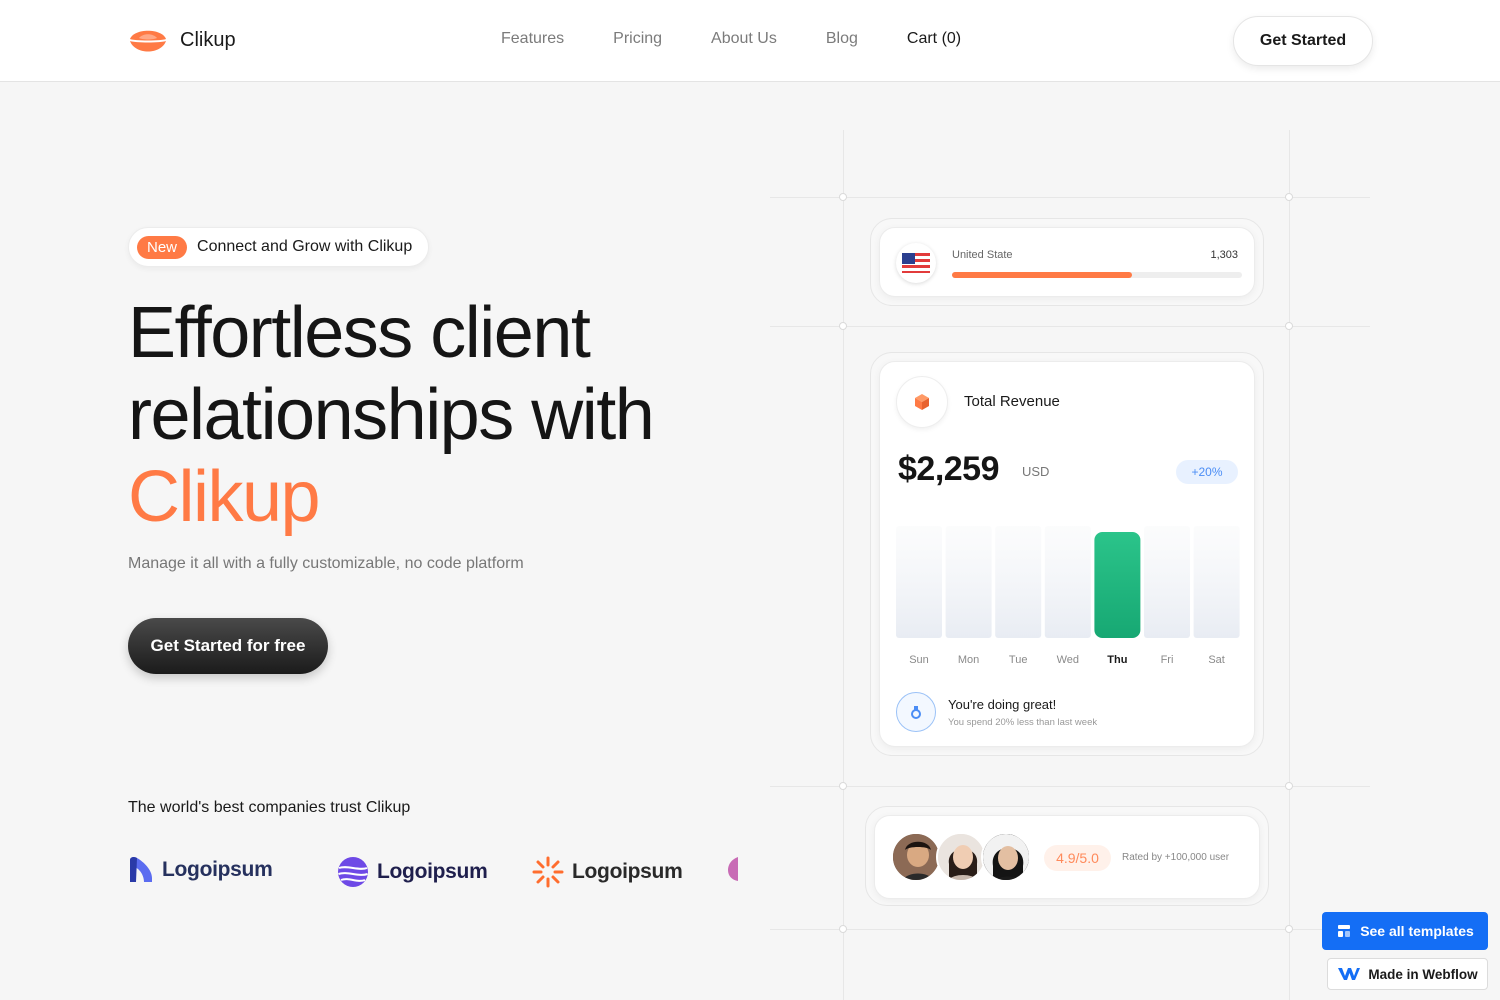 This screenshot has height=1000, width=1500. I want to click on company-logos-marquee: Logoipsum Logoipsum Logoipsum, so click(433, 874).